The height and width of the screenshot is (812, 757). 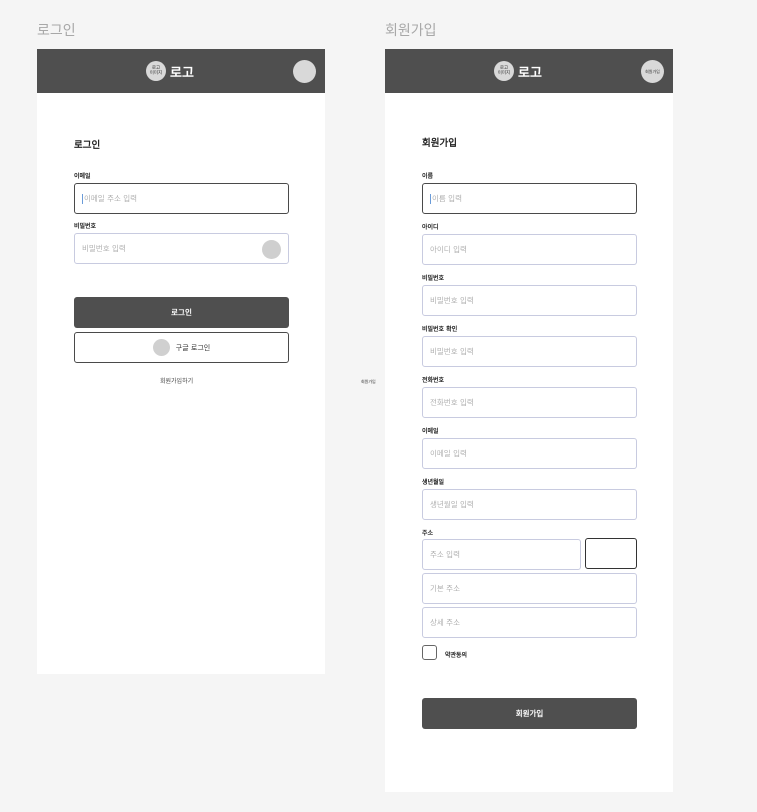 What do you see at coordinates (440, 329) in the screenshot?
I see `password-confirm-label: 비밀번호 확인` at bounding box center [440, 329].